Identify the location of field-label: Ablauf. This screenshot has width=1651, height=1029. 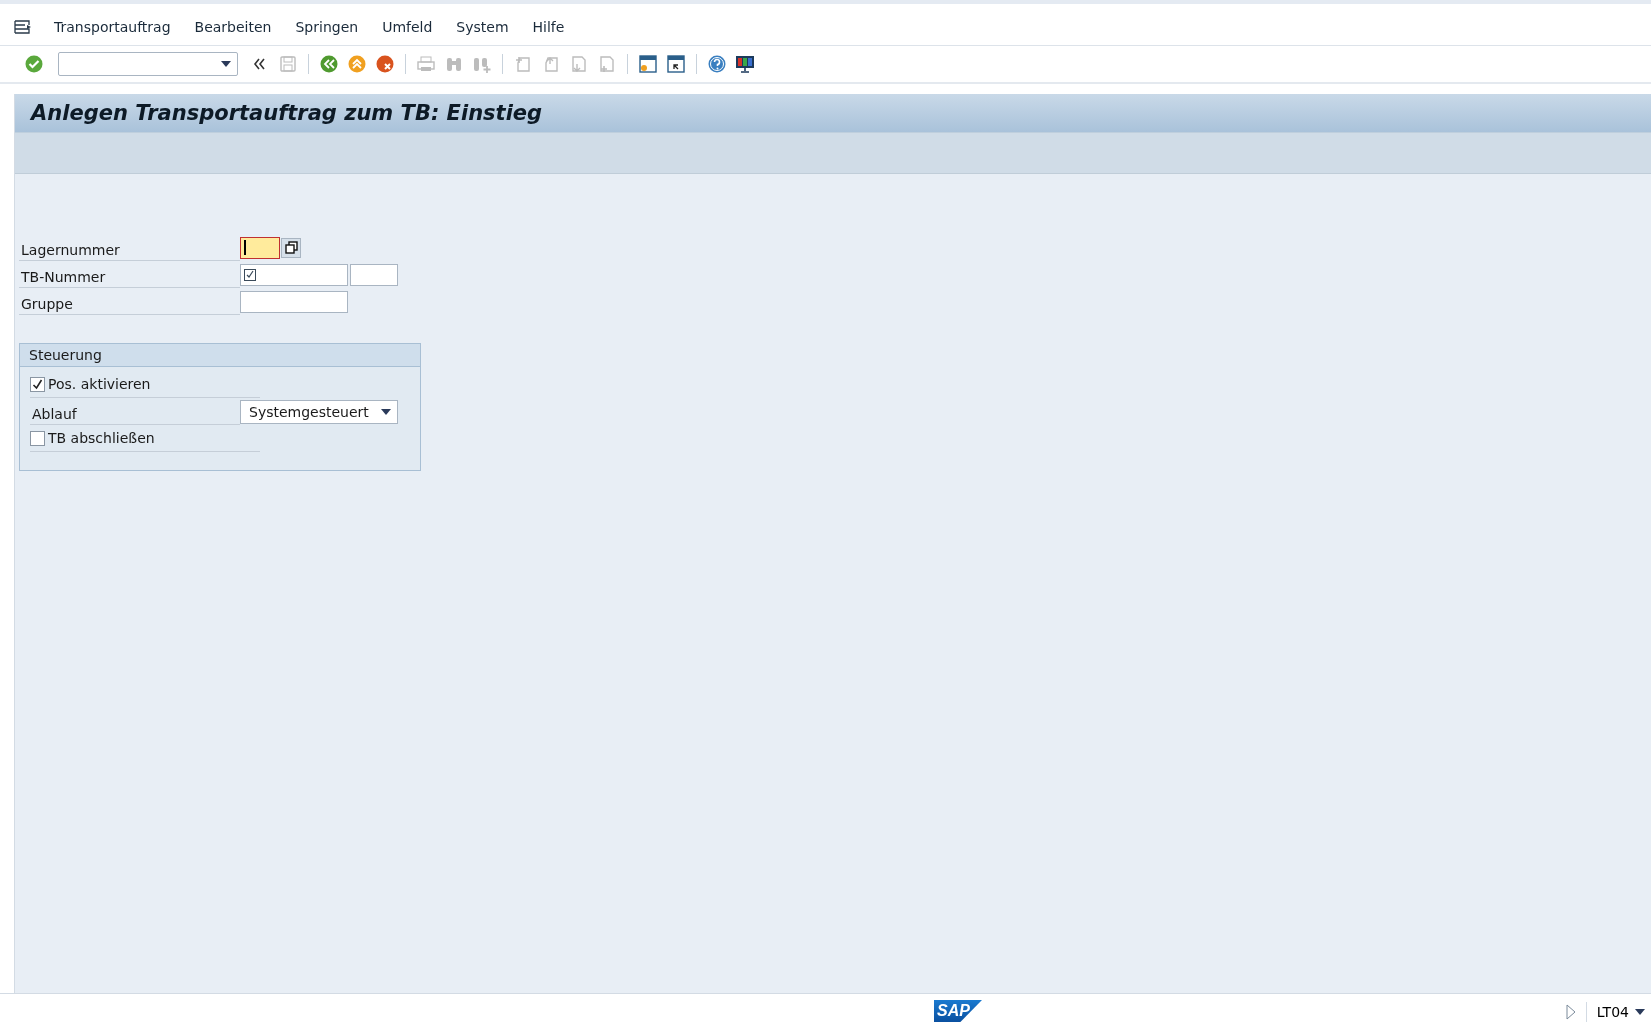
(135, 411).